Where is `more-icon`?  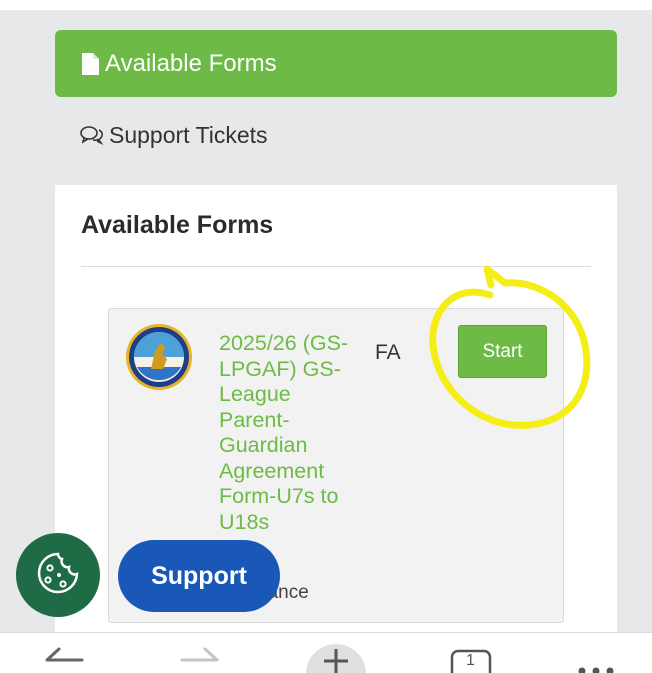 more-icon is located at coordinates (598, 668).